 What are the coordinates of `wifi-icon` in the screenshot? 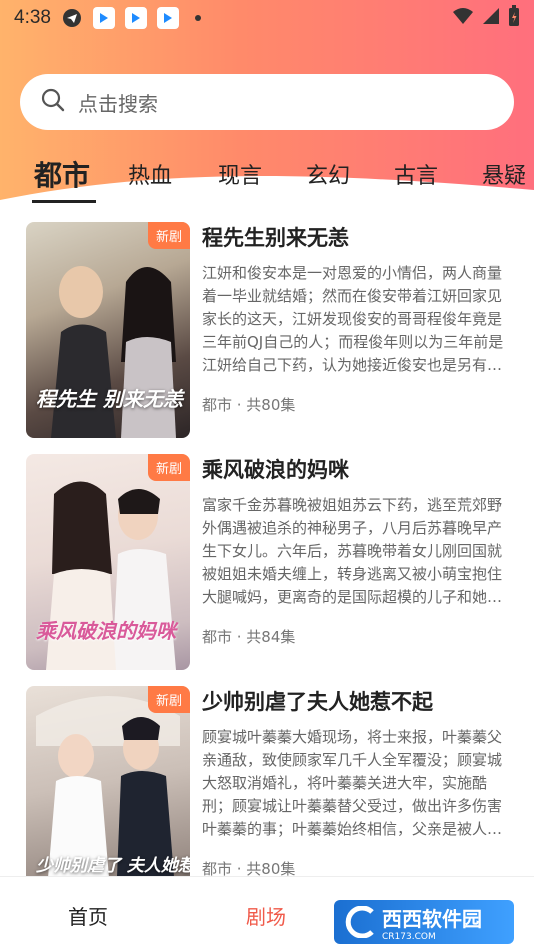 It's located at (463, 18).